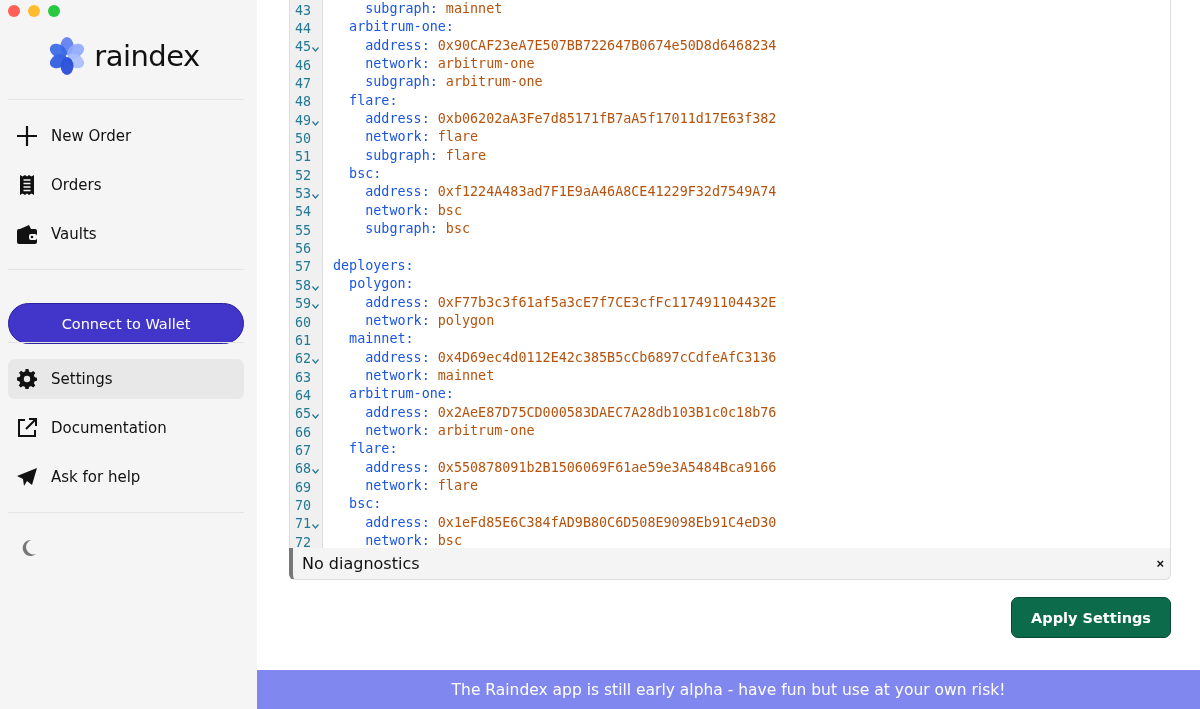 Image resolution: width=1200 pixels, height=709 pixels. What do you see at coordinates (303, 175) in the screenshot?
I see `line-number: 52` at bounding box center [303, 175].